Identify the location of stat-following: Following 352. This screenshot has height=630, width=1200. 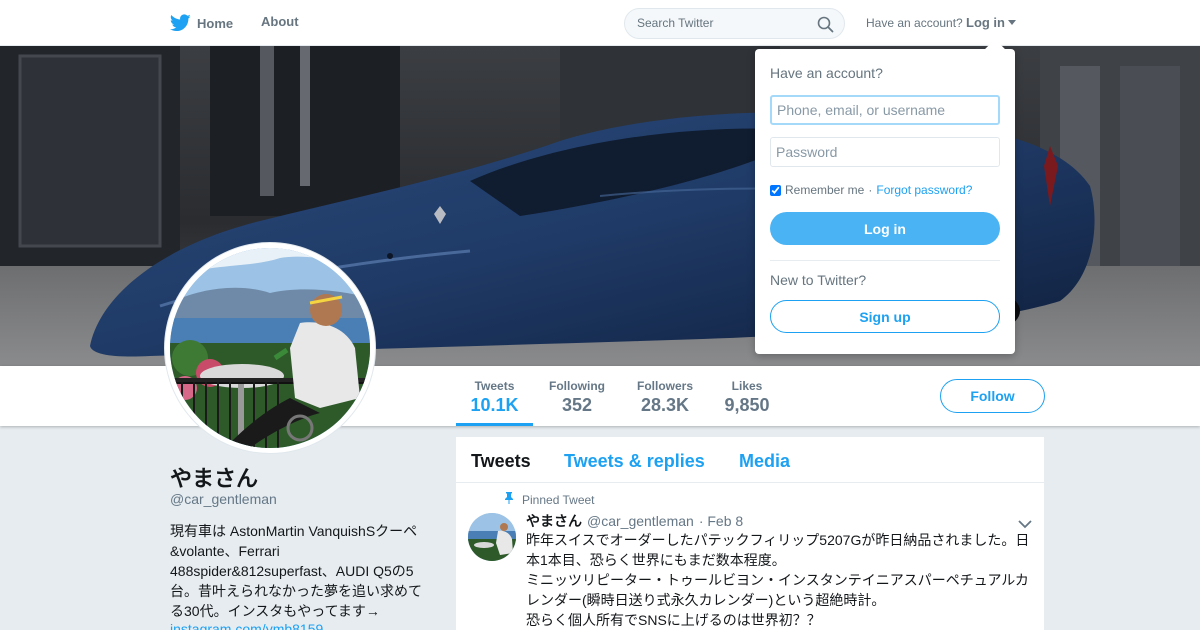
(577, 396).